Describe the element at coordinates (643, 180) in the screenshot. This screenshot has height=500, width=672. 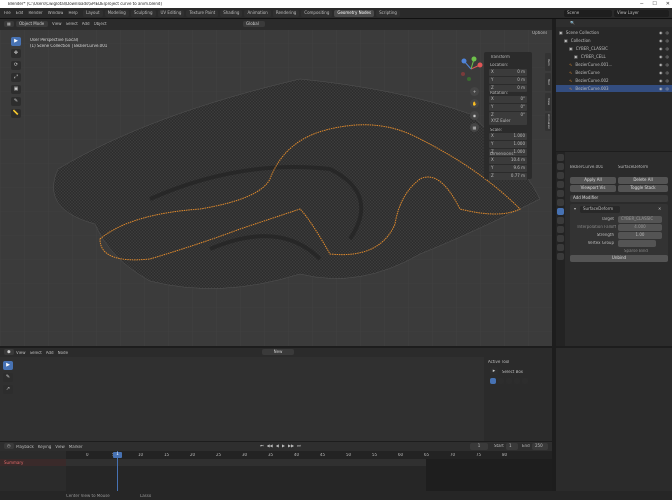
I see `delete-all-button: Delete All` at that location.